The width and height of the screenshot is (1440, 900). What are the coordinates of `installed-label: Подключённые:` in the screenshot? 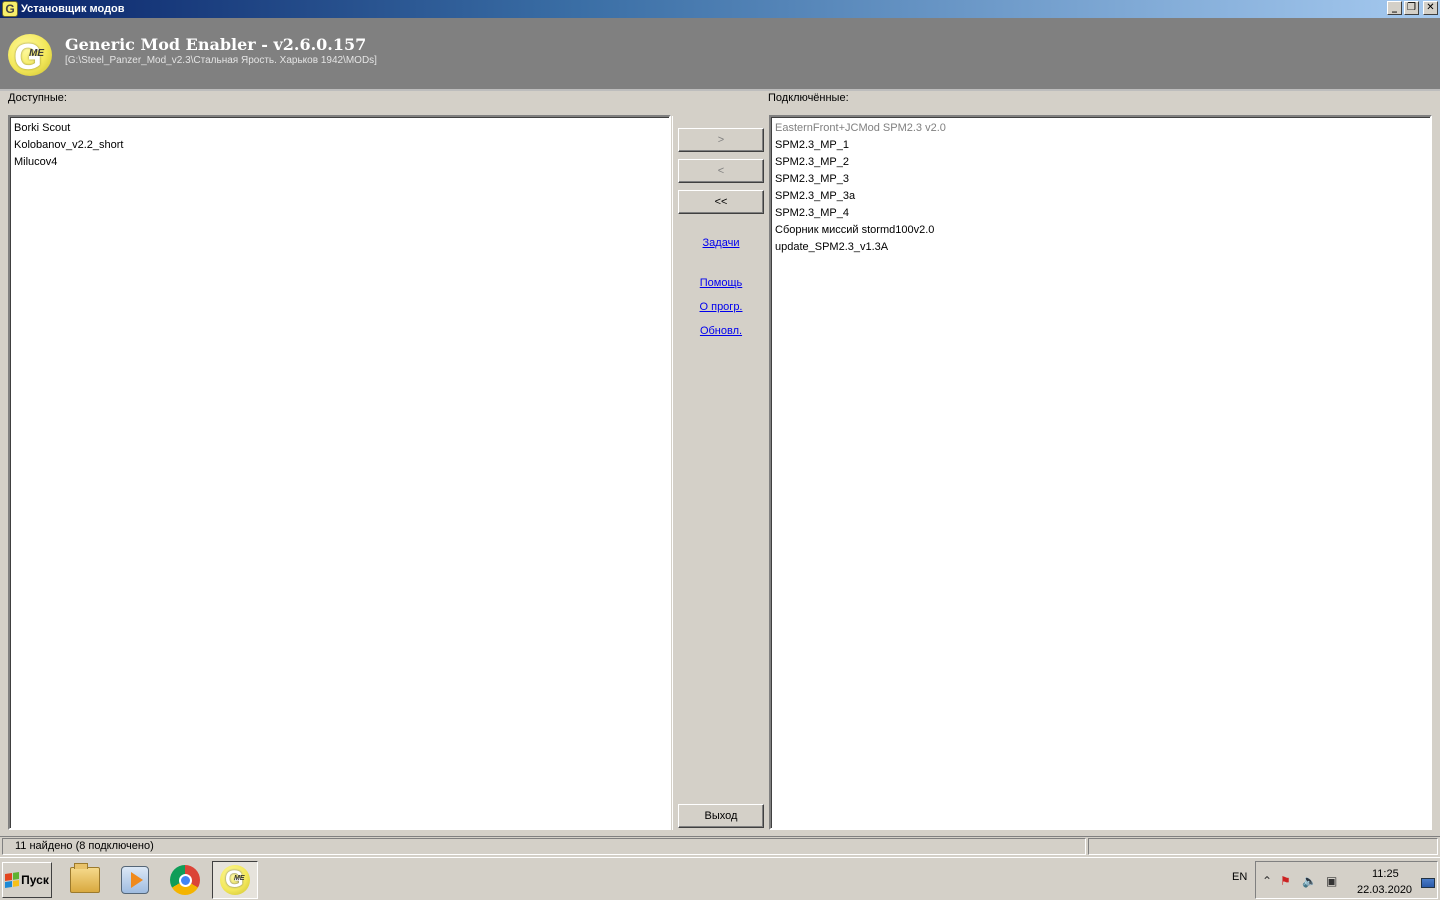 It's located at (808, 98).